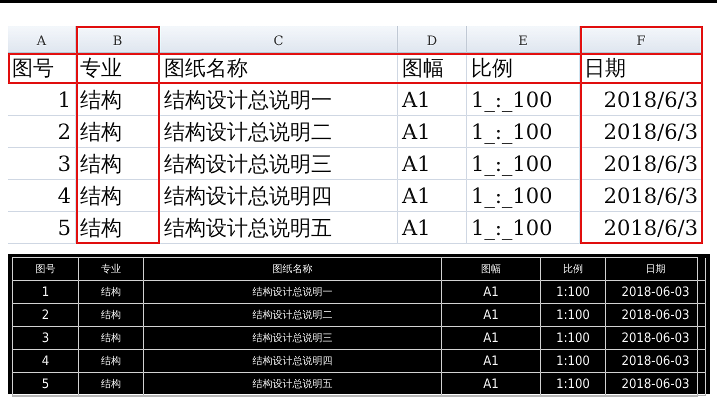  I want to click on column-letter: E, so click(523, 39).